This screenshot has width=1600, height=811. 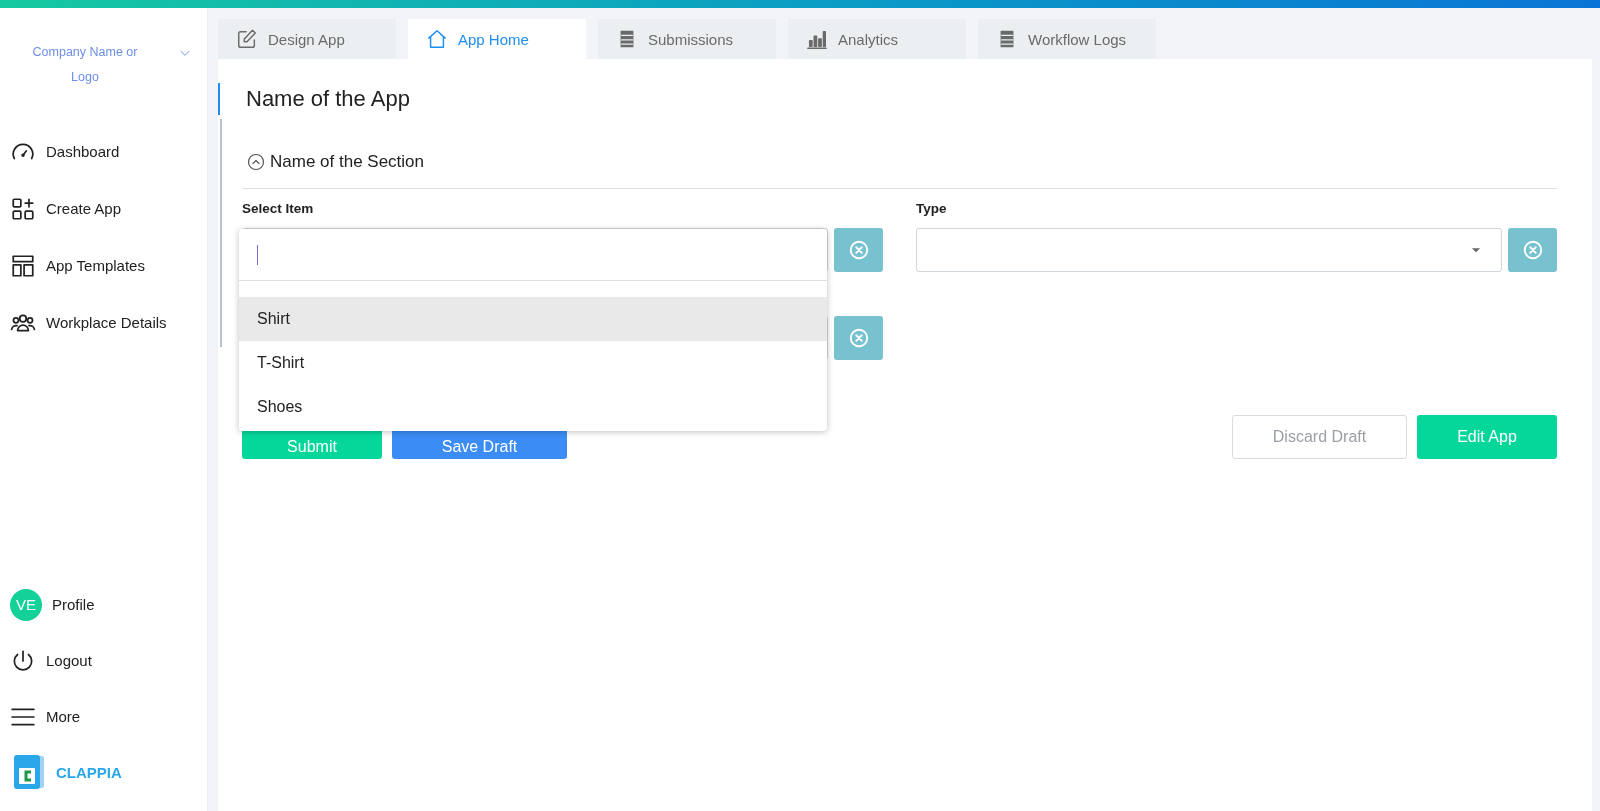 I want to click on nav-item: App Templates, so click(x=103, y=265).